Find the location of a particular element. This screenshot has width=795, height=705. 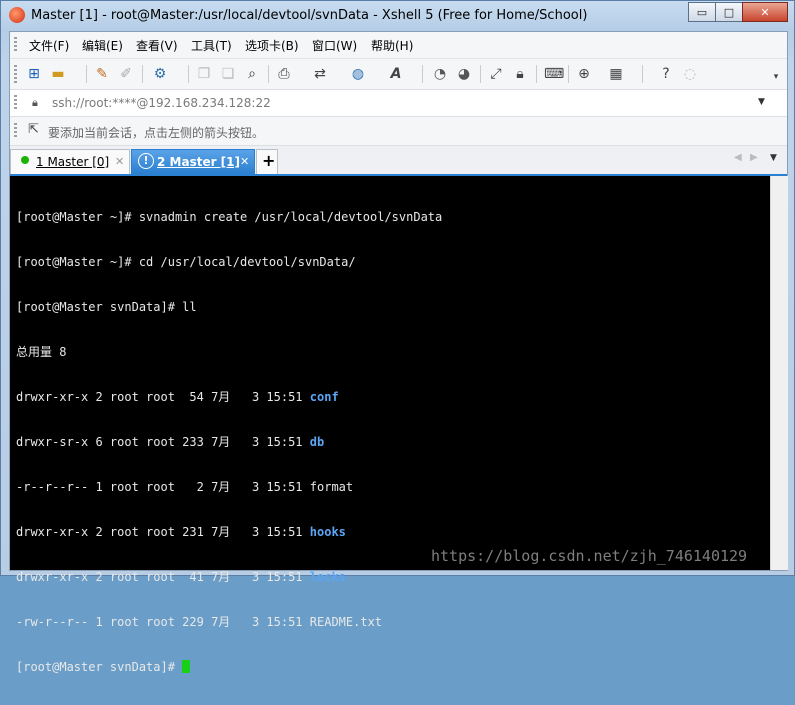

print-icon: ⎙ is located at coordinates (284, 74).